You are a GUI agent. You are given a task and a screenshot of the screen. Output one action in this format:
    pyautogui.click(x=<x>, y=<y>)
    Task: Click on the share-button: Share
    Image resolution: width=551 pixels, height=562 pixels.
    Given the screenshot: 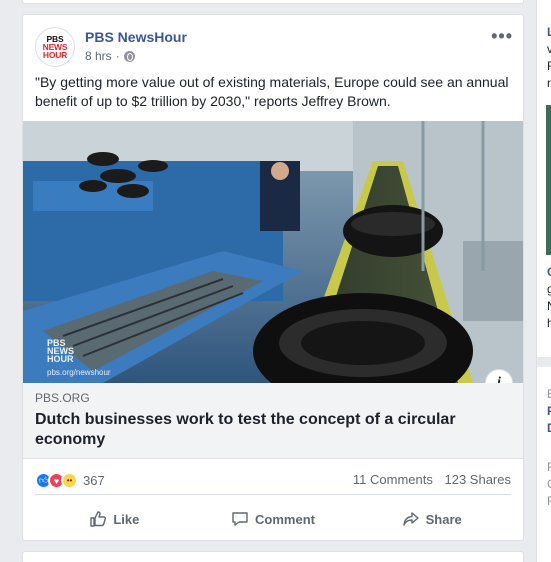 What is the action you would take?
    pyautogui.click(x=431, y=519)
    